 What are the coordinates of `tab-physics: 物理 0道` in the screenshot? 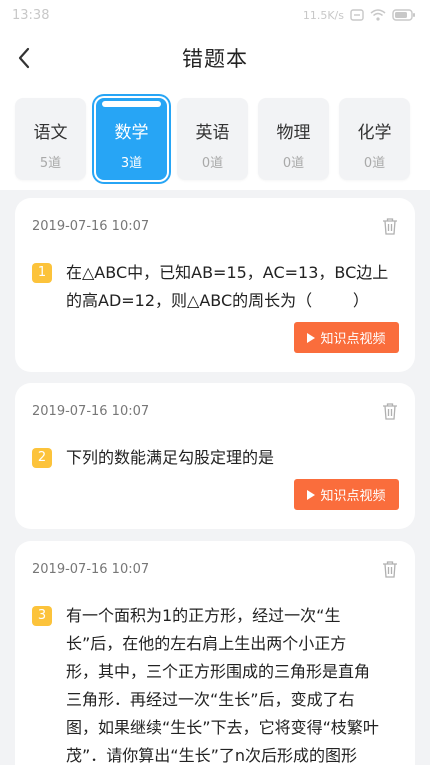 It's located at (293, 139).